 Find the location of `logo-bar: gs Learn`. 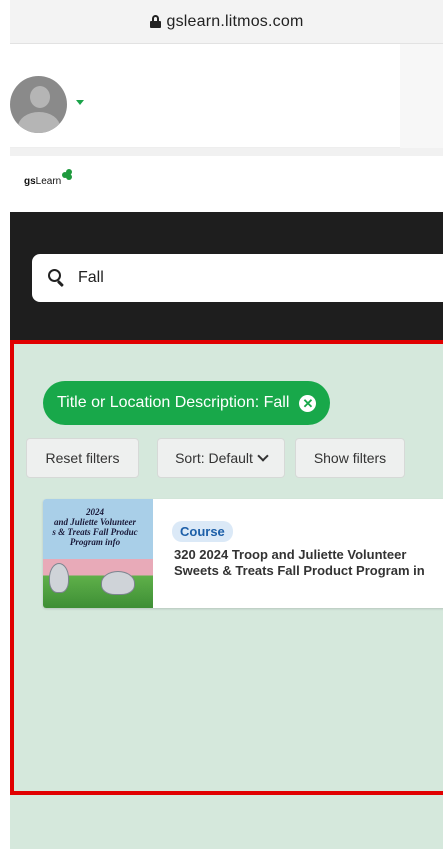

logo-bar: gs Learn is located at coordinates (226, 184).